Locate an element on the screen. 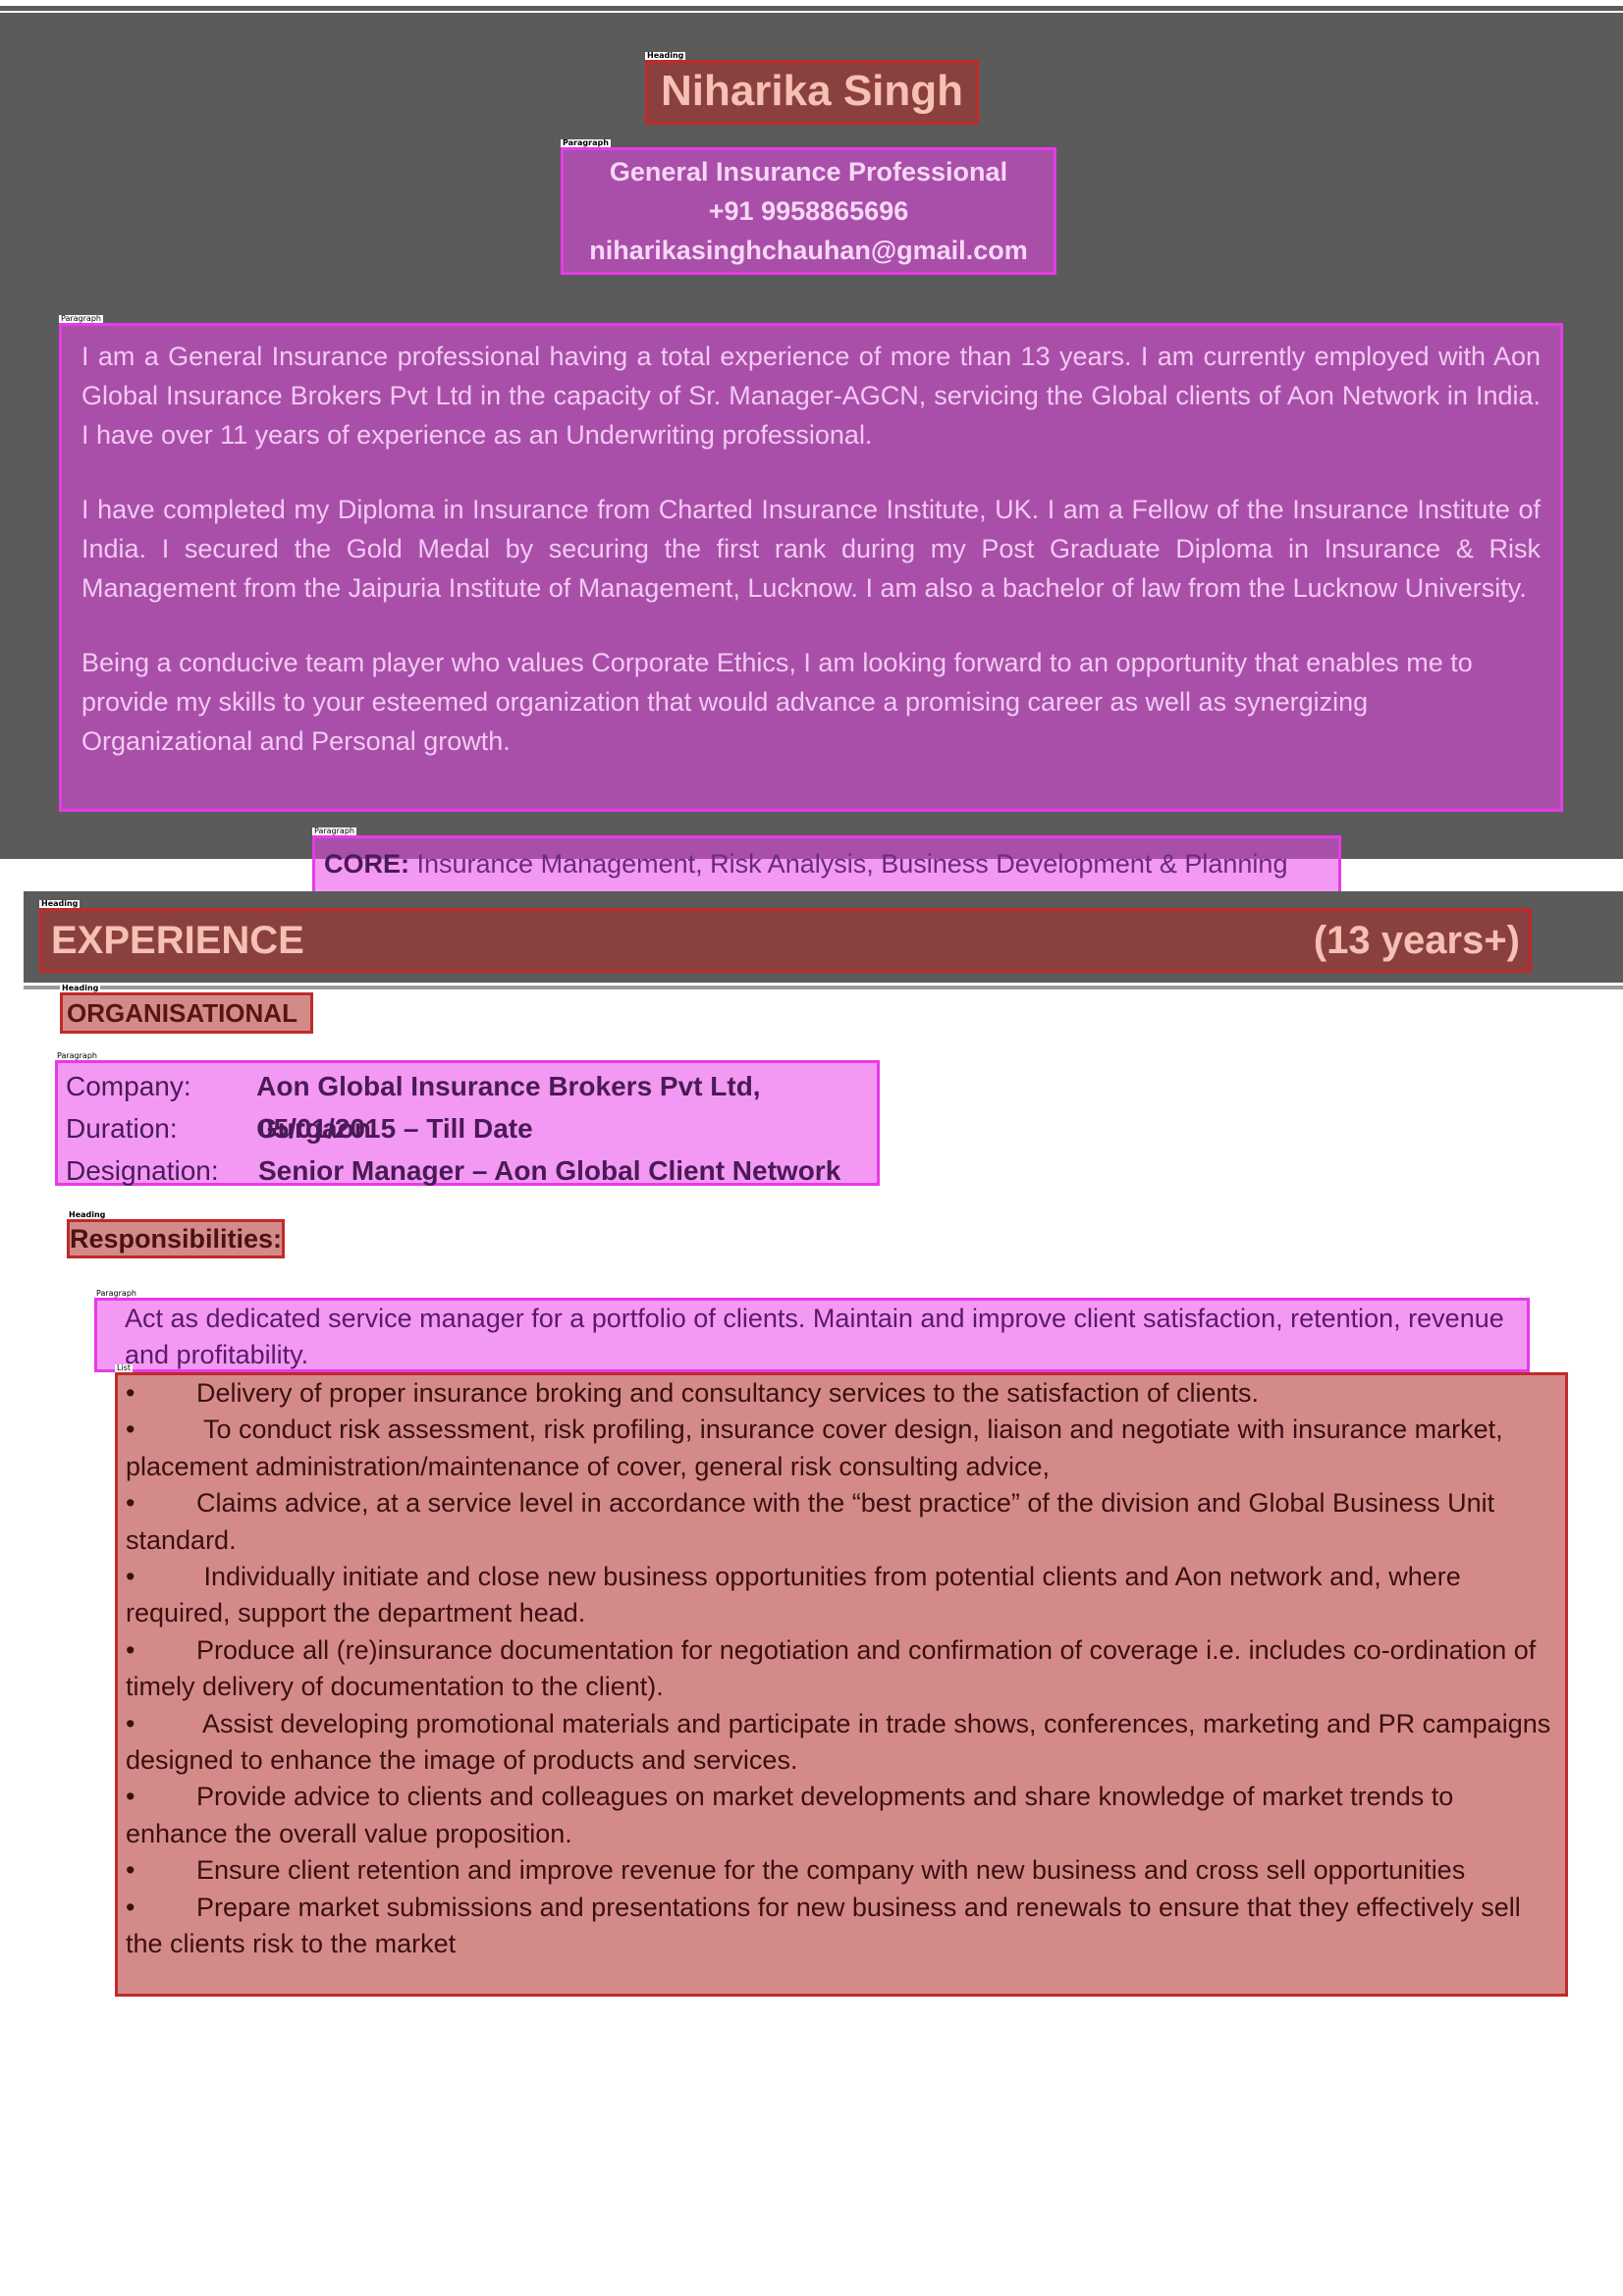  duration-row: Duration: 05/01/2015 – Till Date is located at coordinates (471, 1128).